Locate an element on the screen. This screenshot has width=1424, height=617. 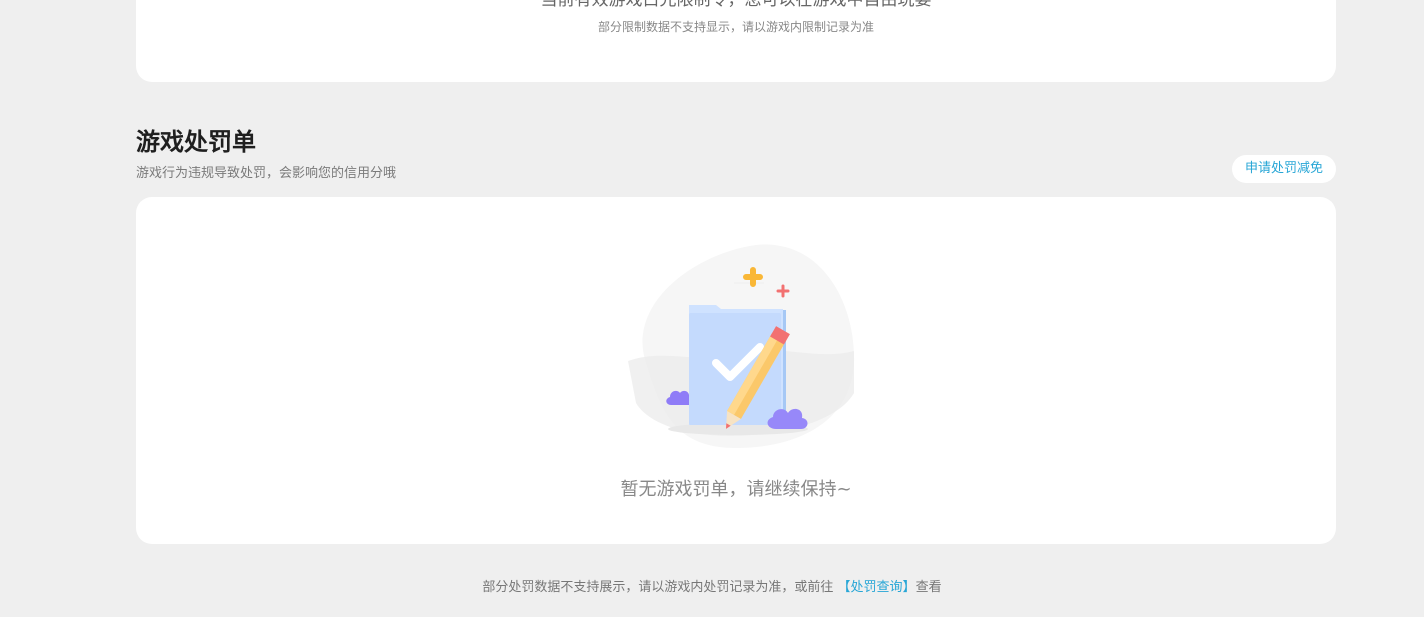
section-title: 游戏处罚单 is located at coordinates (196, 142).